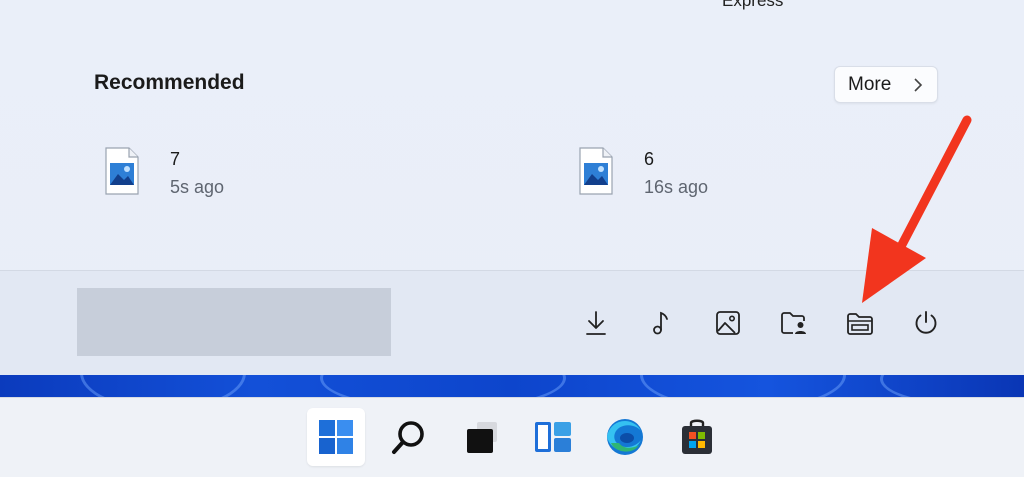 The width and height of the screenshot is (1024, 477). I want to click on item-time: 5s ago, so click(197, 187).